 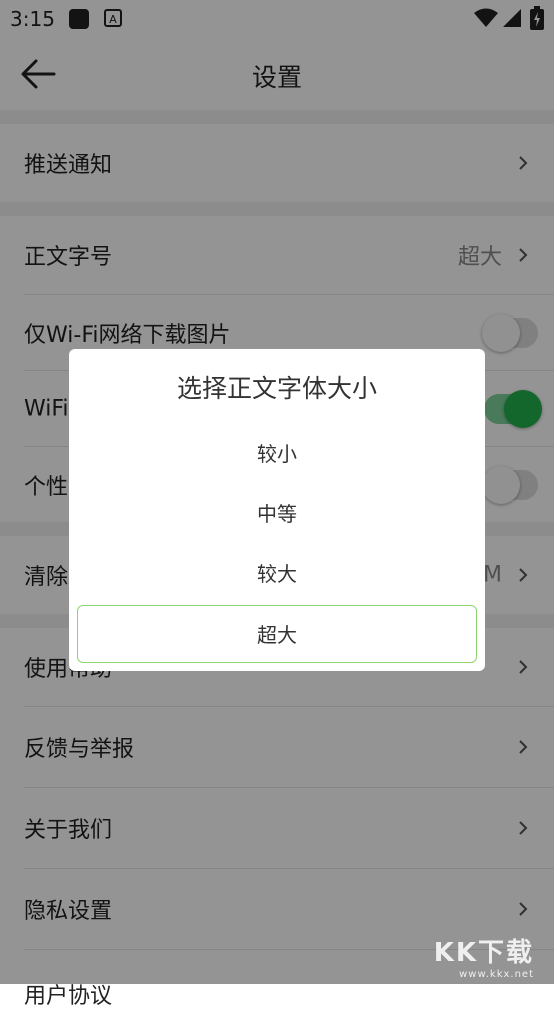 I want to click on option-large: 较大, so click(x=277, y=574).